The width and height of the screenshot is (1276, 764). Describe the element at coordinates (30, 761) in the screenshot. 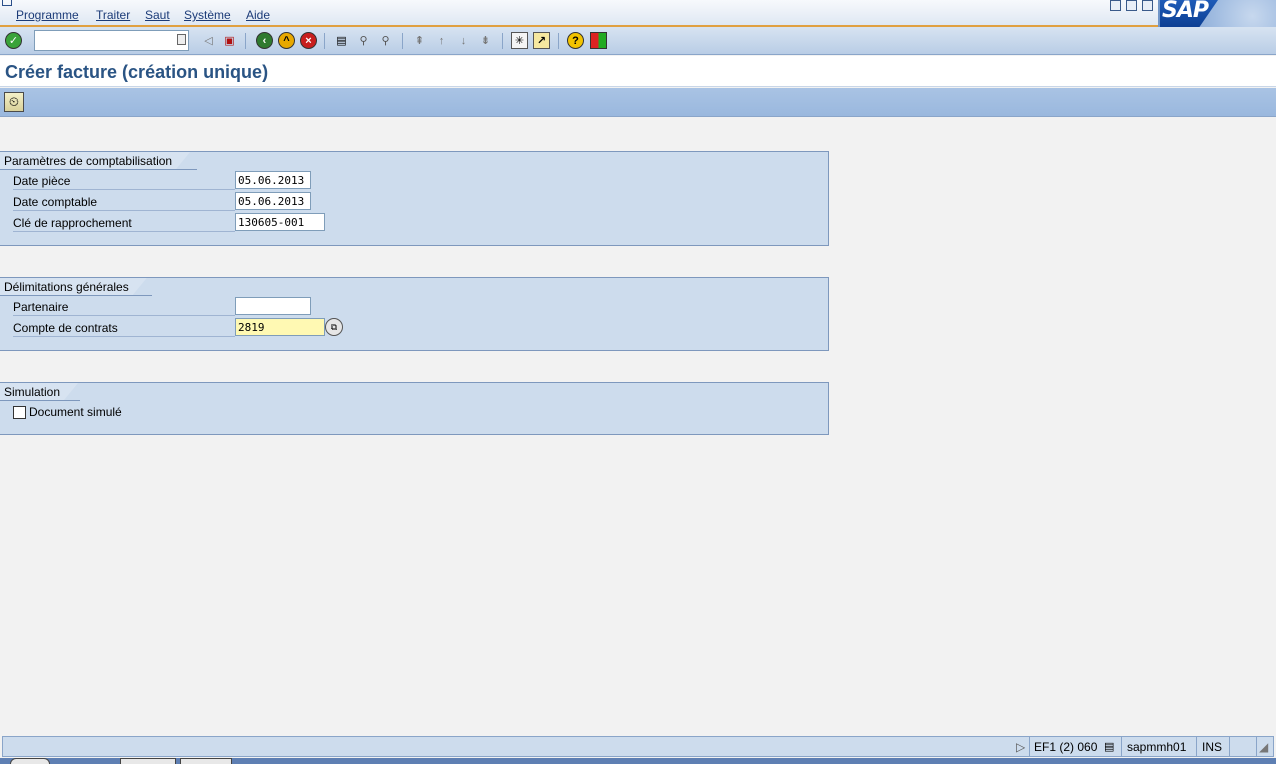

I see `start-button` at that location.